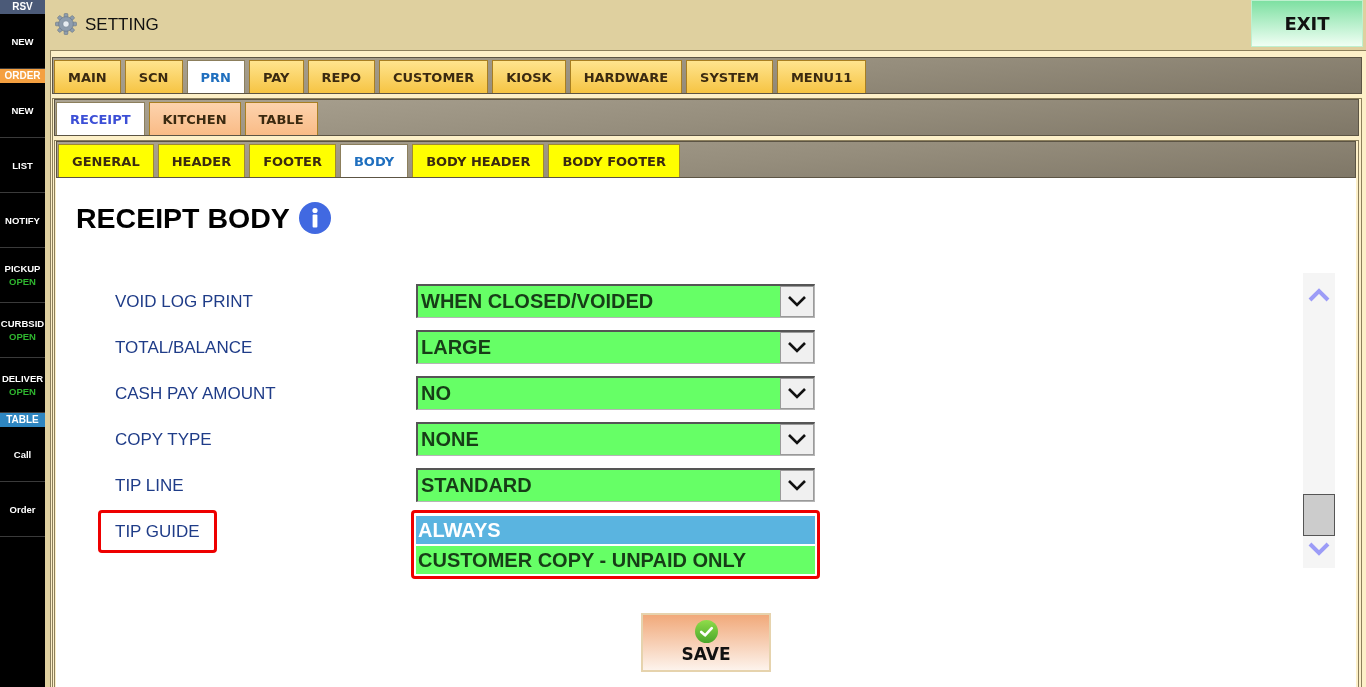 The height and width of the screenshot is (687, 1366). Describe the element at coordinates (157, 531) in the screenshot. I see `setting-label: TIP GUIDE` at that location.